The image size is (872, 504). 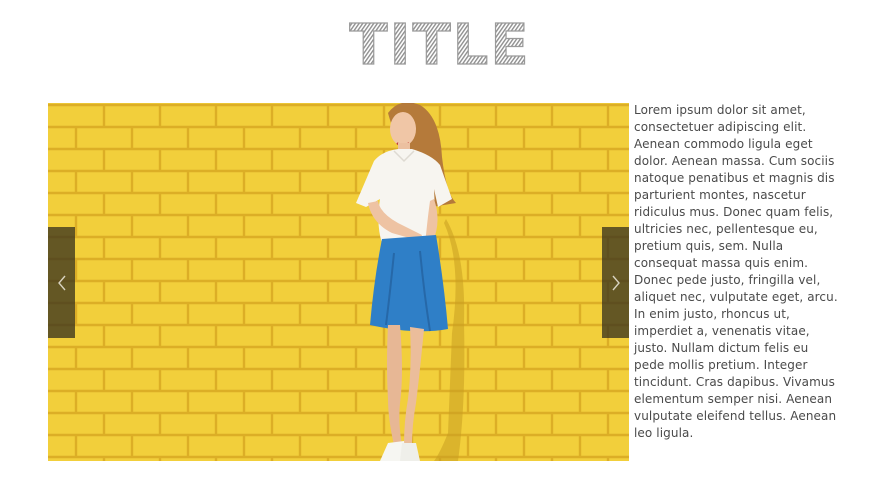 I want to click on next-slide-button, so click(x=615, y=282).